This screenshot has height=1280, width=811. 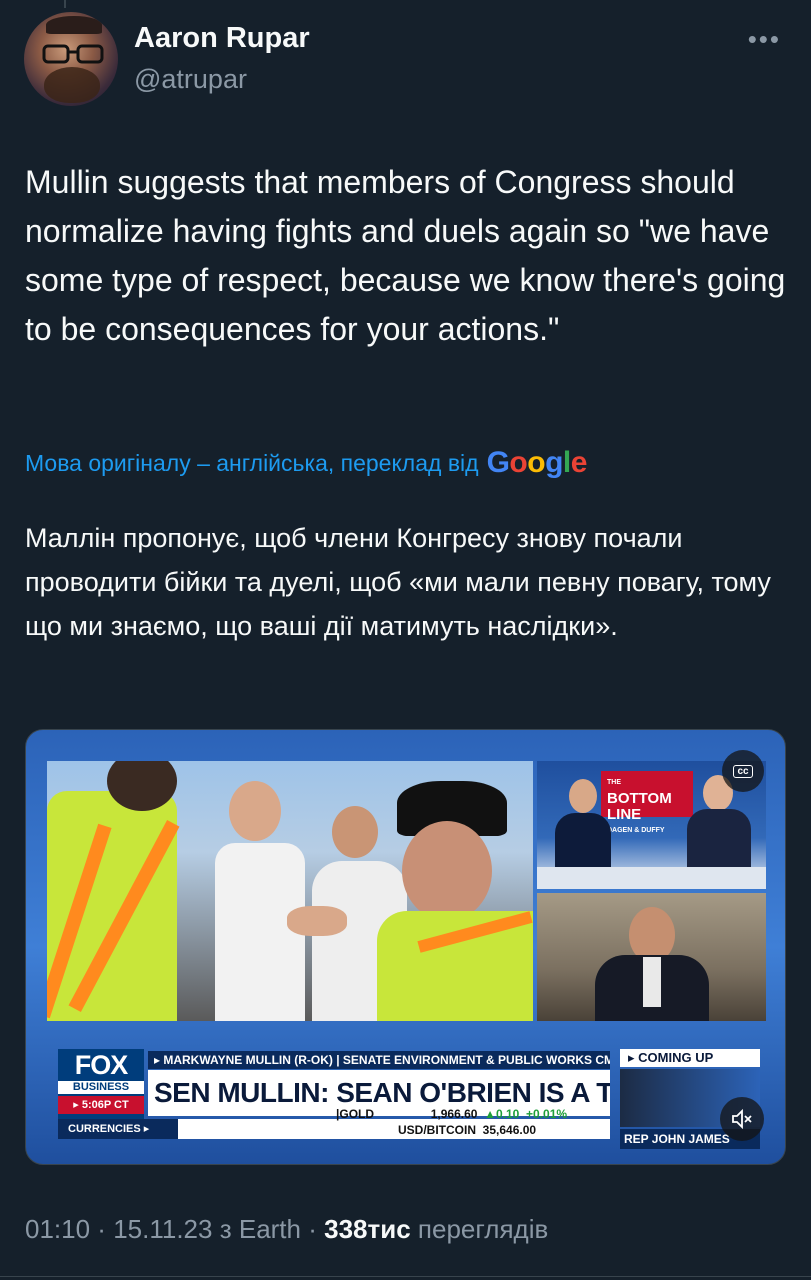 What do you see at coordinates (162, 1229) in the screenshot?
I see `tweet-date: 15.11.23` at bounding box center [162, 1229].